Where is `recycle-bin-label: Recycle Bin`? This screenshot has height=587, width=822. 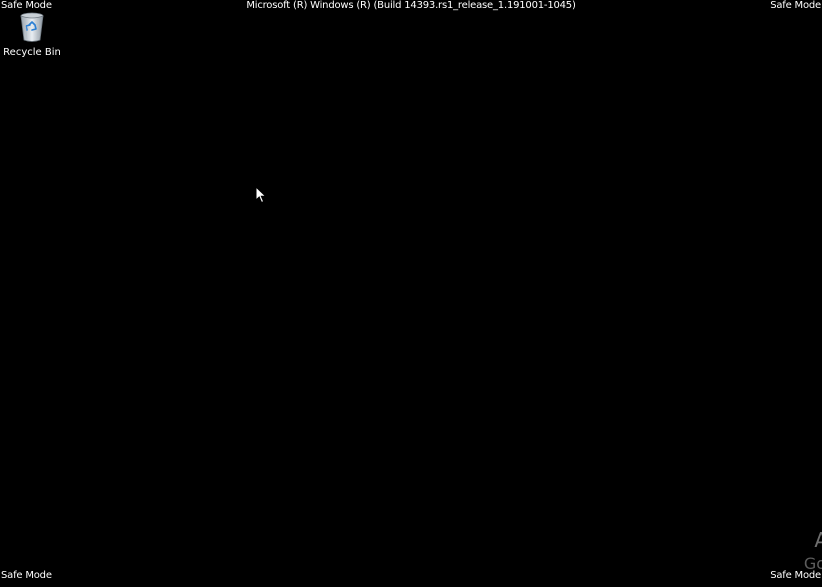 recycle-bin-label: Recycle Bin is located at coordinates (32, 52).